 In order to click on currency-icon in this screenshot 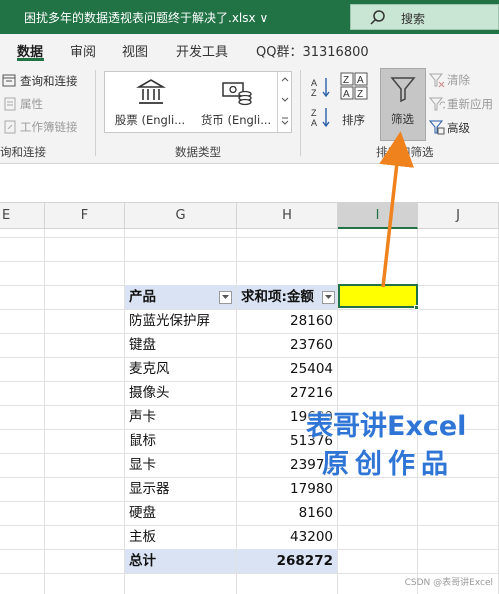, I will do `click(237, 94)`.